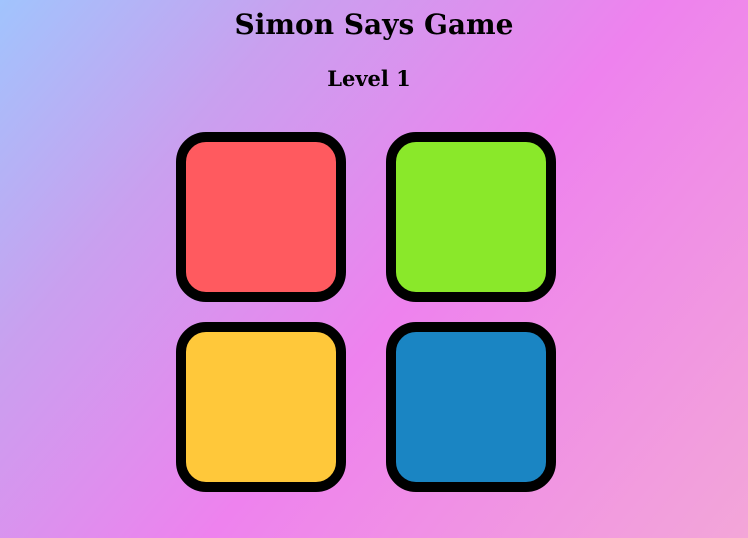 The width and height of the screenshot is (748, 538). Describe the element at coordinates (261, 217) in the screenshot. I see `red-button` at that location.